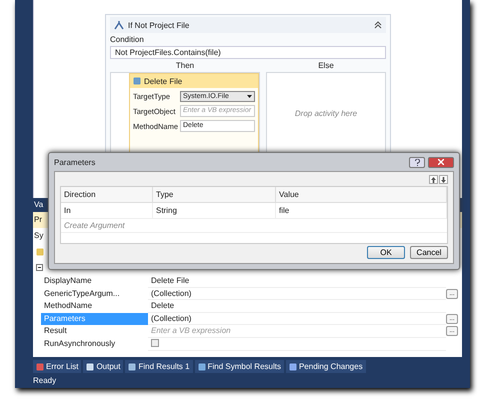  What do you see at coordinates (94, 306) in the screenshot?
I see `property-name: MethodName` at bounding box center [94, 306].